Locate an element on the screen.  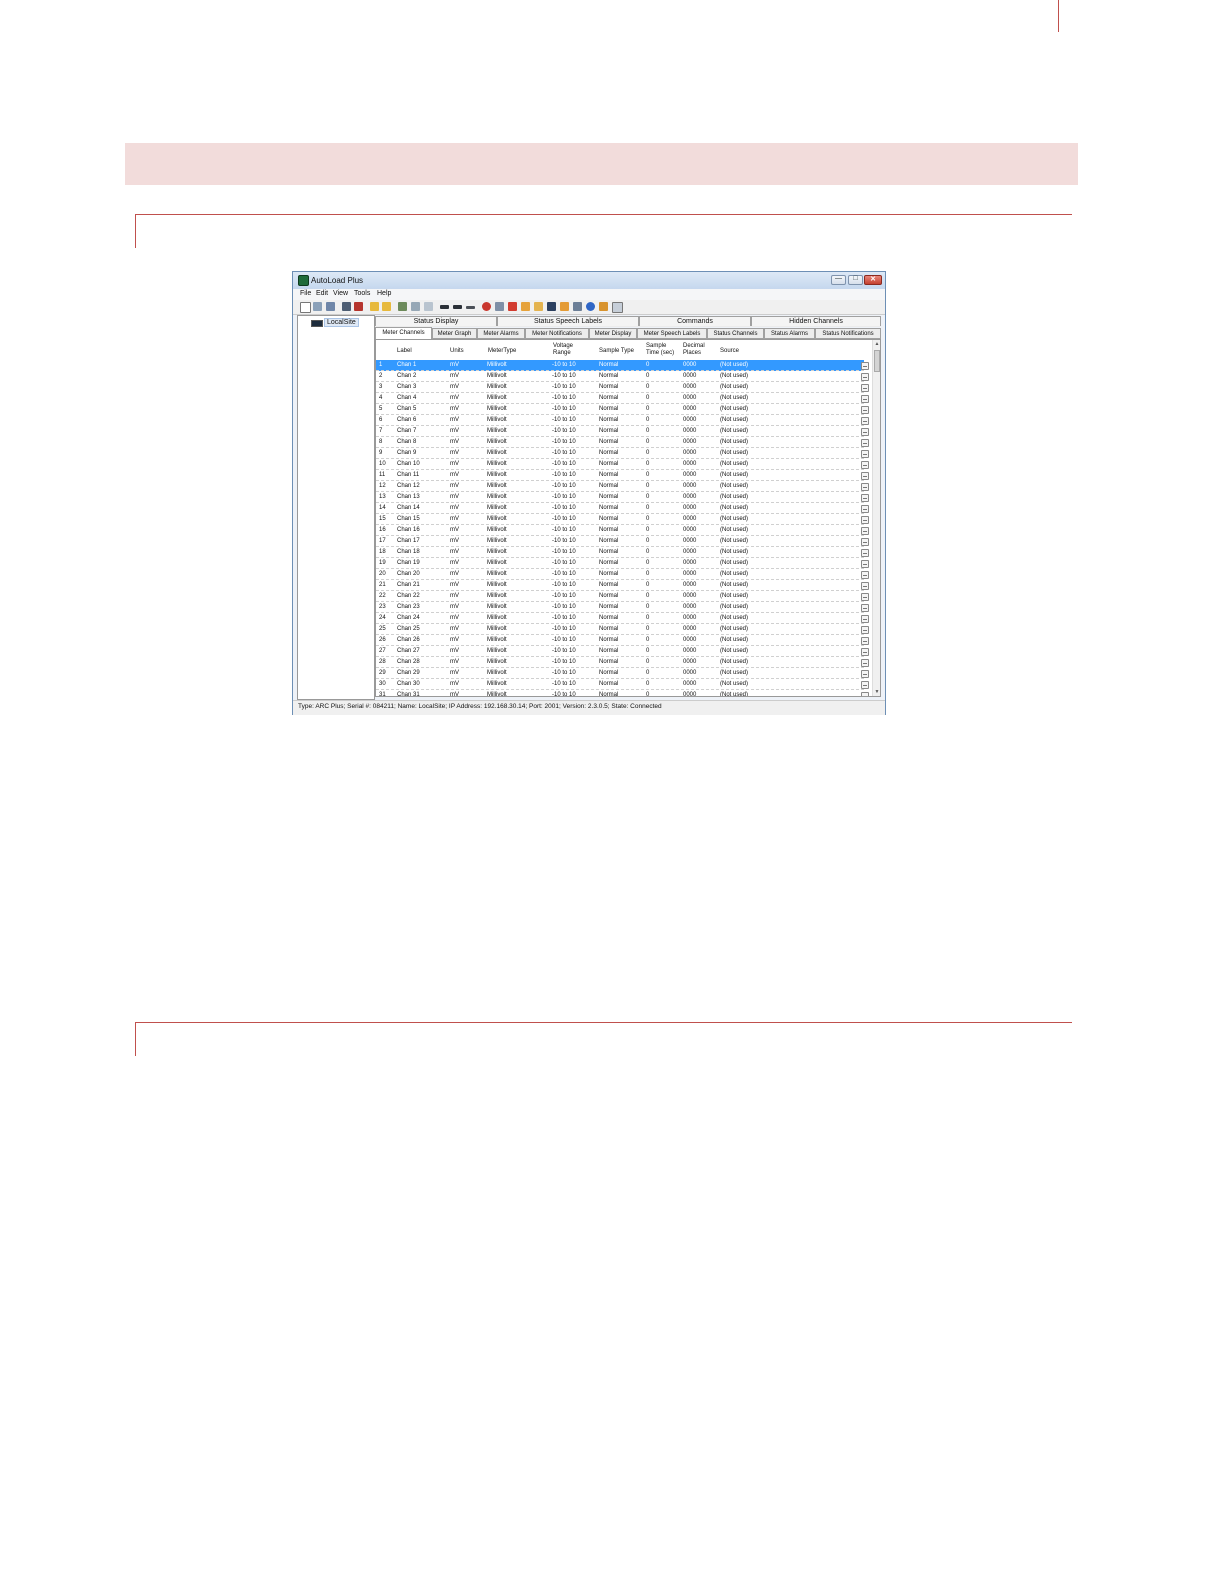
scroll-up-icon: ▲ is located at coordinates (876, 344).